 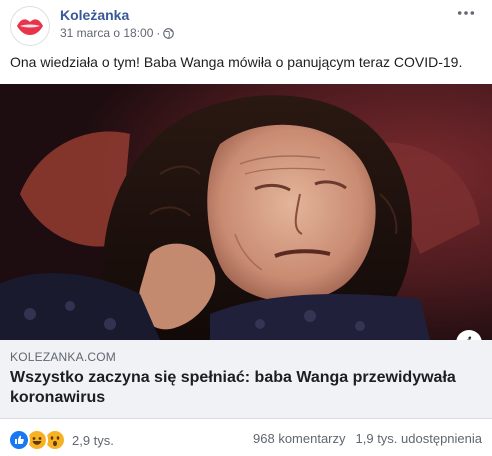 I want to click on page-name-link: Koleżanka, so click(x=94, y=15).